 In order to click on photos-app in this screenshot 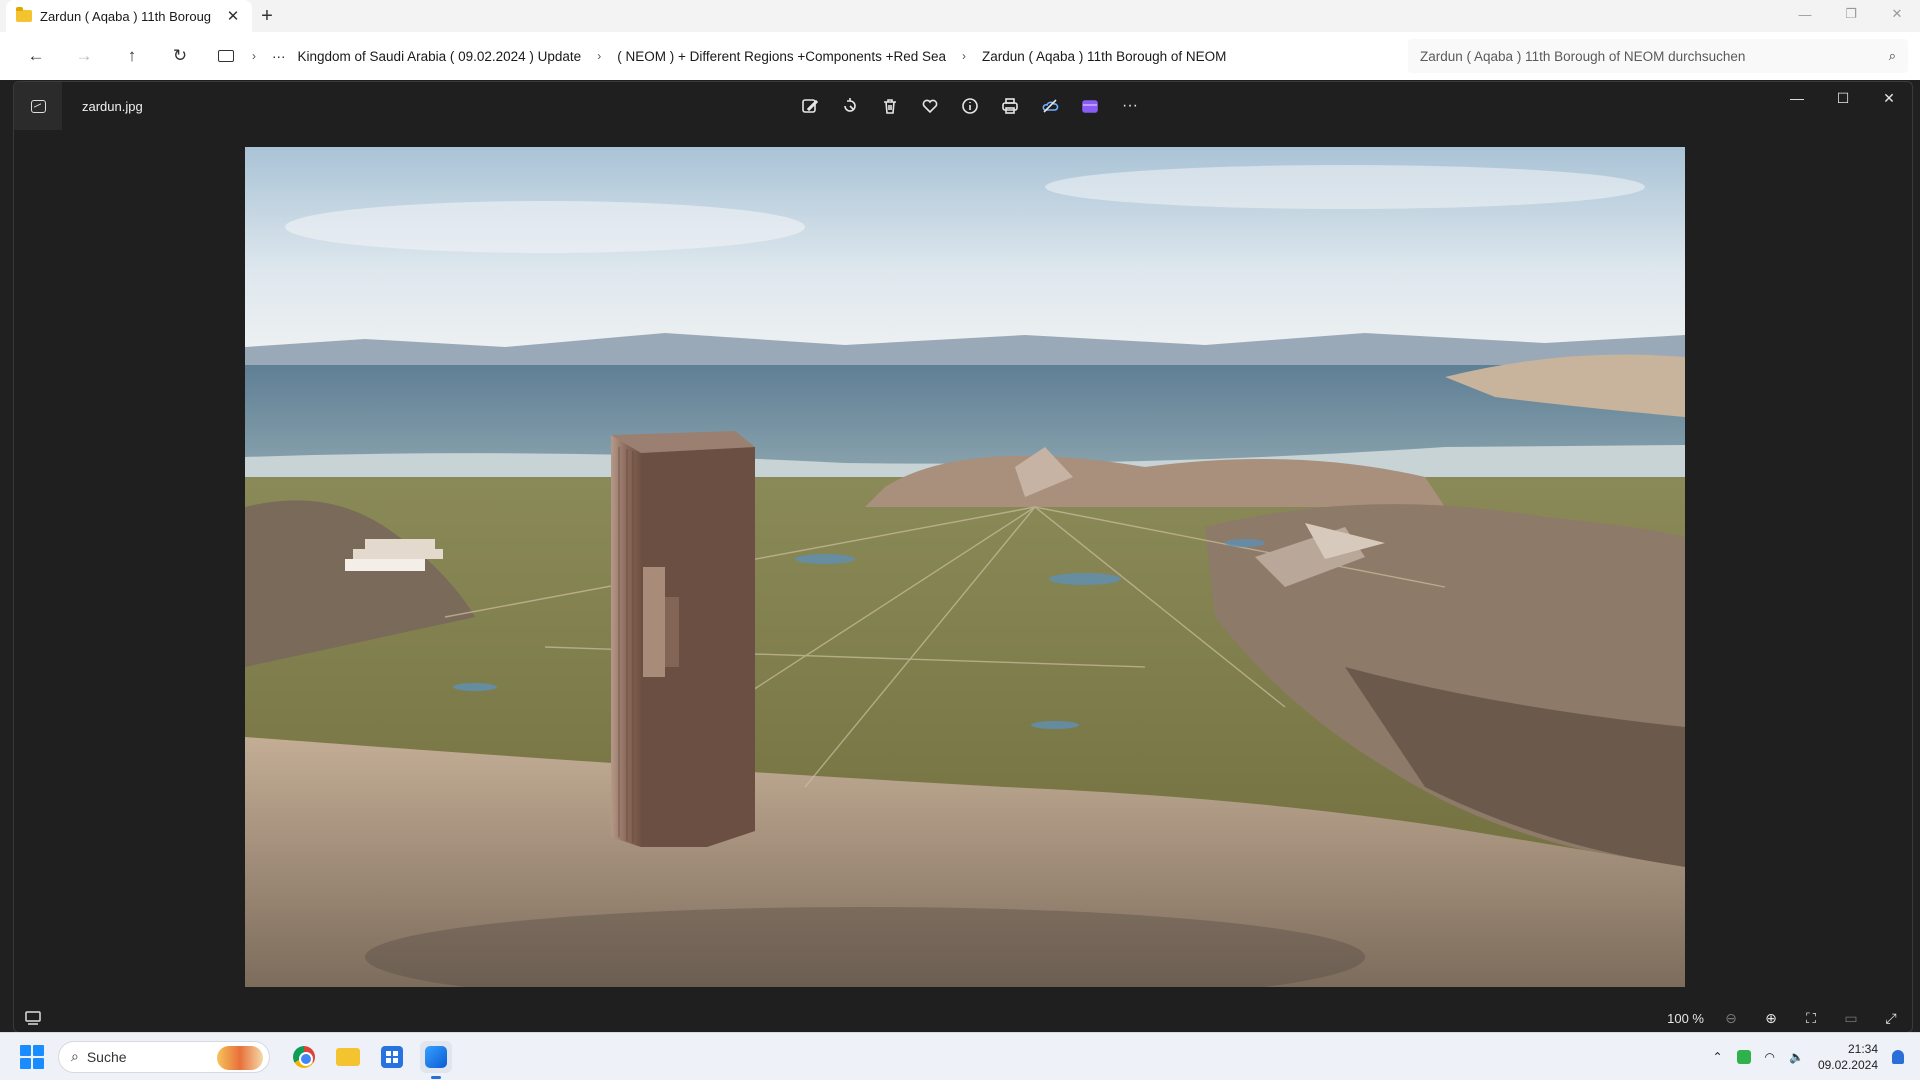, I will do `click(436, 1059)`.